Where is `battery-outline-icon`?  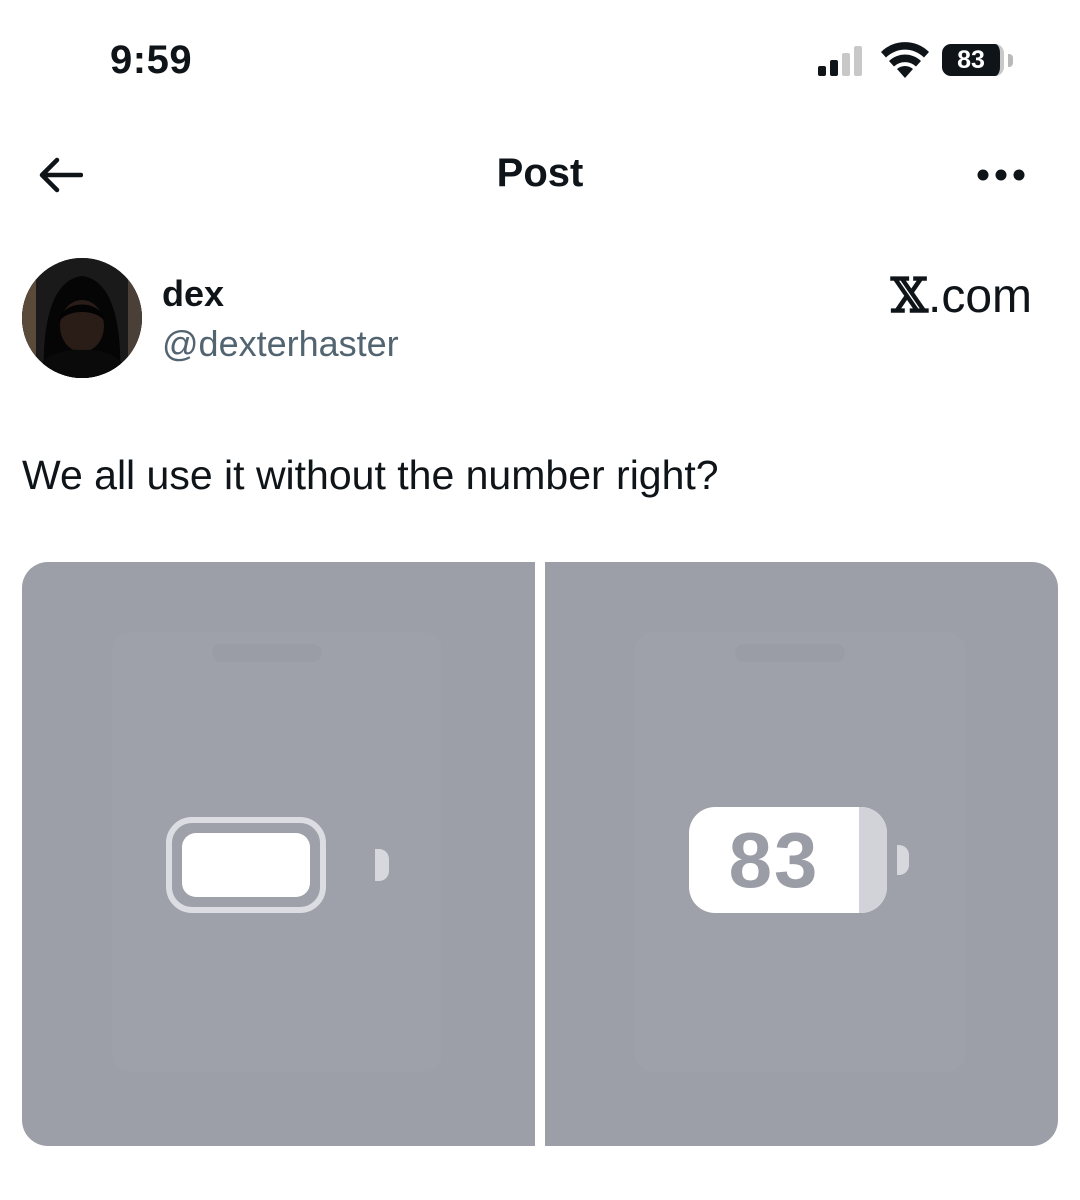 battery-outline-icon is located at coordinates (246, 865).